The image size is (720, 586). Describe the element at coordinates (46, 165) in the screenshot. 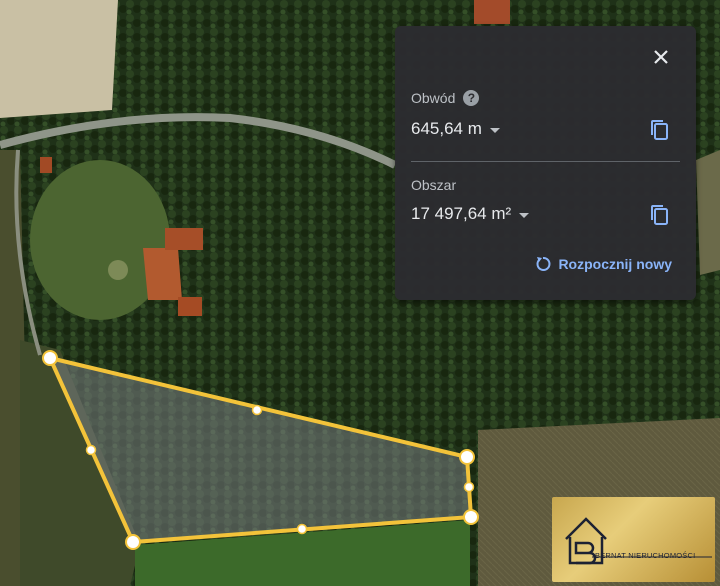

I see `building-small` at that location.